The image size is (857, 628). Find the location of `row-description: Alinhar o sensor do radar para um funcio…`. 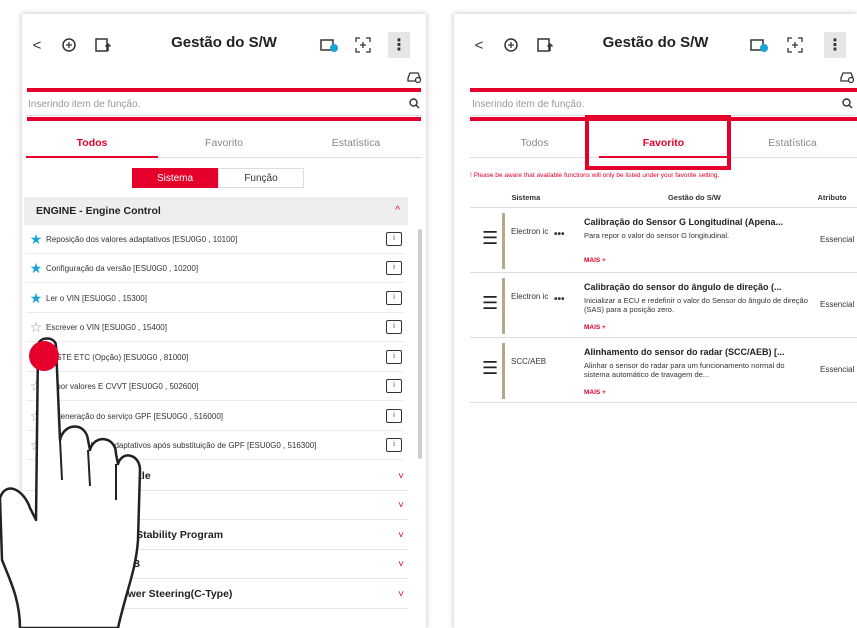

row-description: Alinhar o sensor do radar para um funcio… is located at coordinates (684, 370).